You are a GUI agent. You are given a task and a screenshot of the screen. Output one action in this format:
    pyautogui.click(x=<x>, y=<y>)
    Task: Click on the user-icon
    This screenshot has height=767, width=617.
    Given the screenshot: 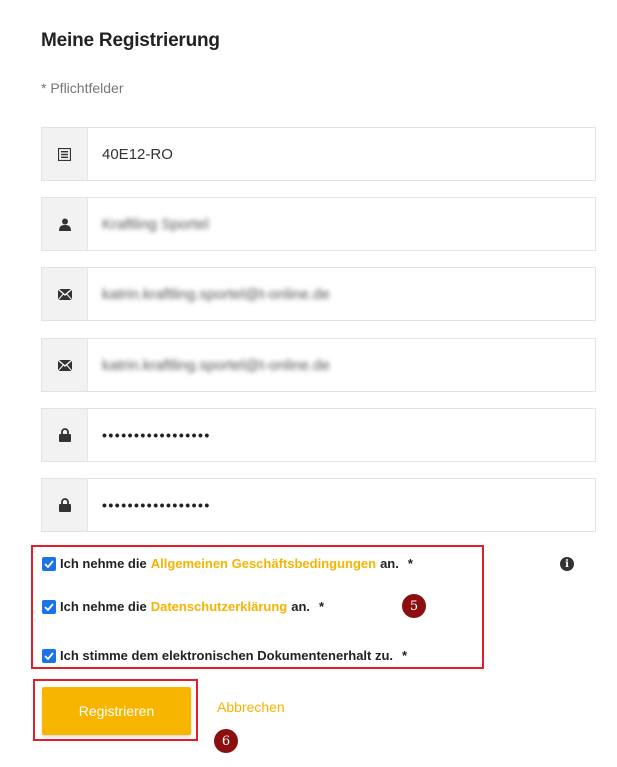 What is the action you would take?
    pyautogui.click(x=65, y=224)
    